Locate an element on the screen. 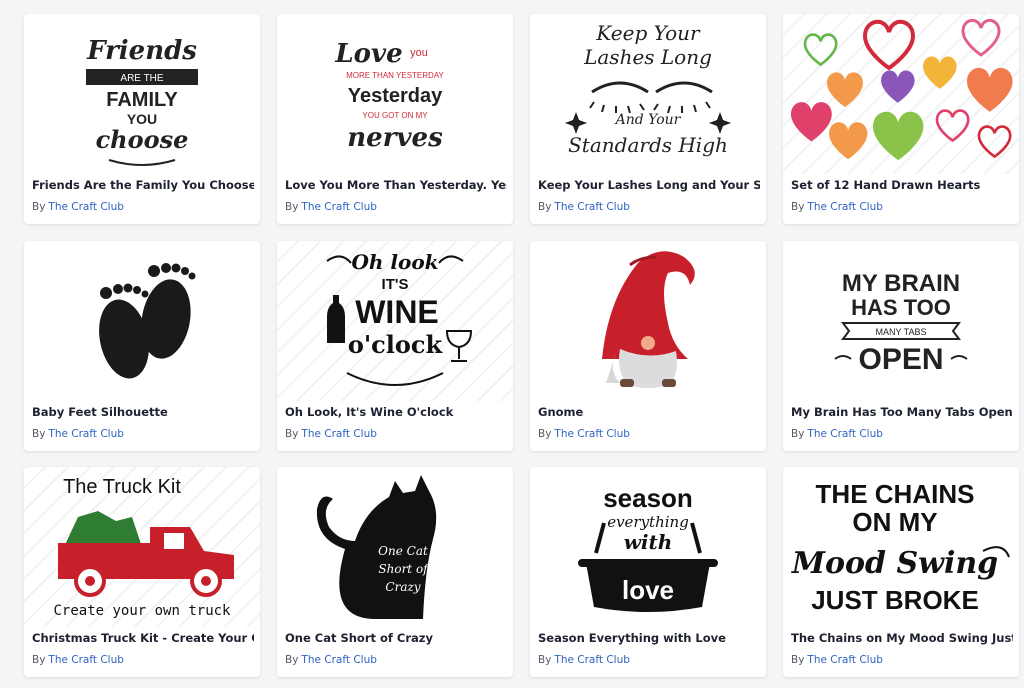  art-text: Love is located at coordinates (368, 54).